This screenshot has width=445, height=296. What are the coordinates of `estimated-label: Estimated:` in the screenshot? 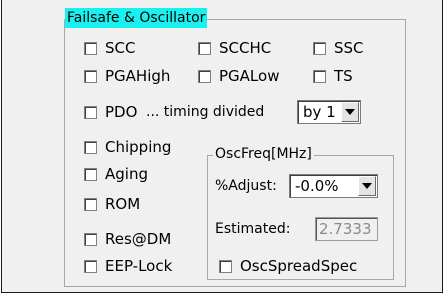 It's located at (253, 229).